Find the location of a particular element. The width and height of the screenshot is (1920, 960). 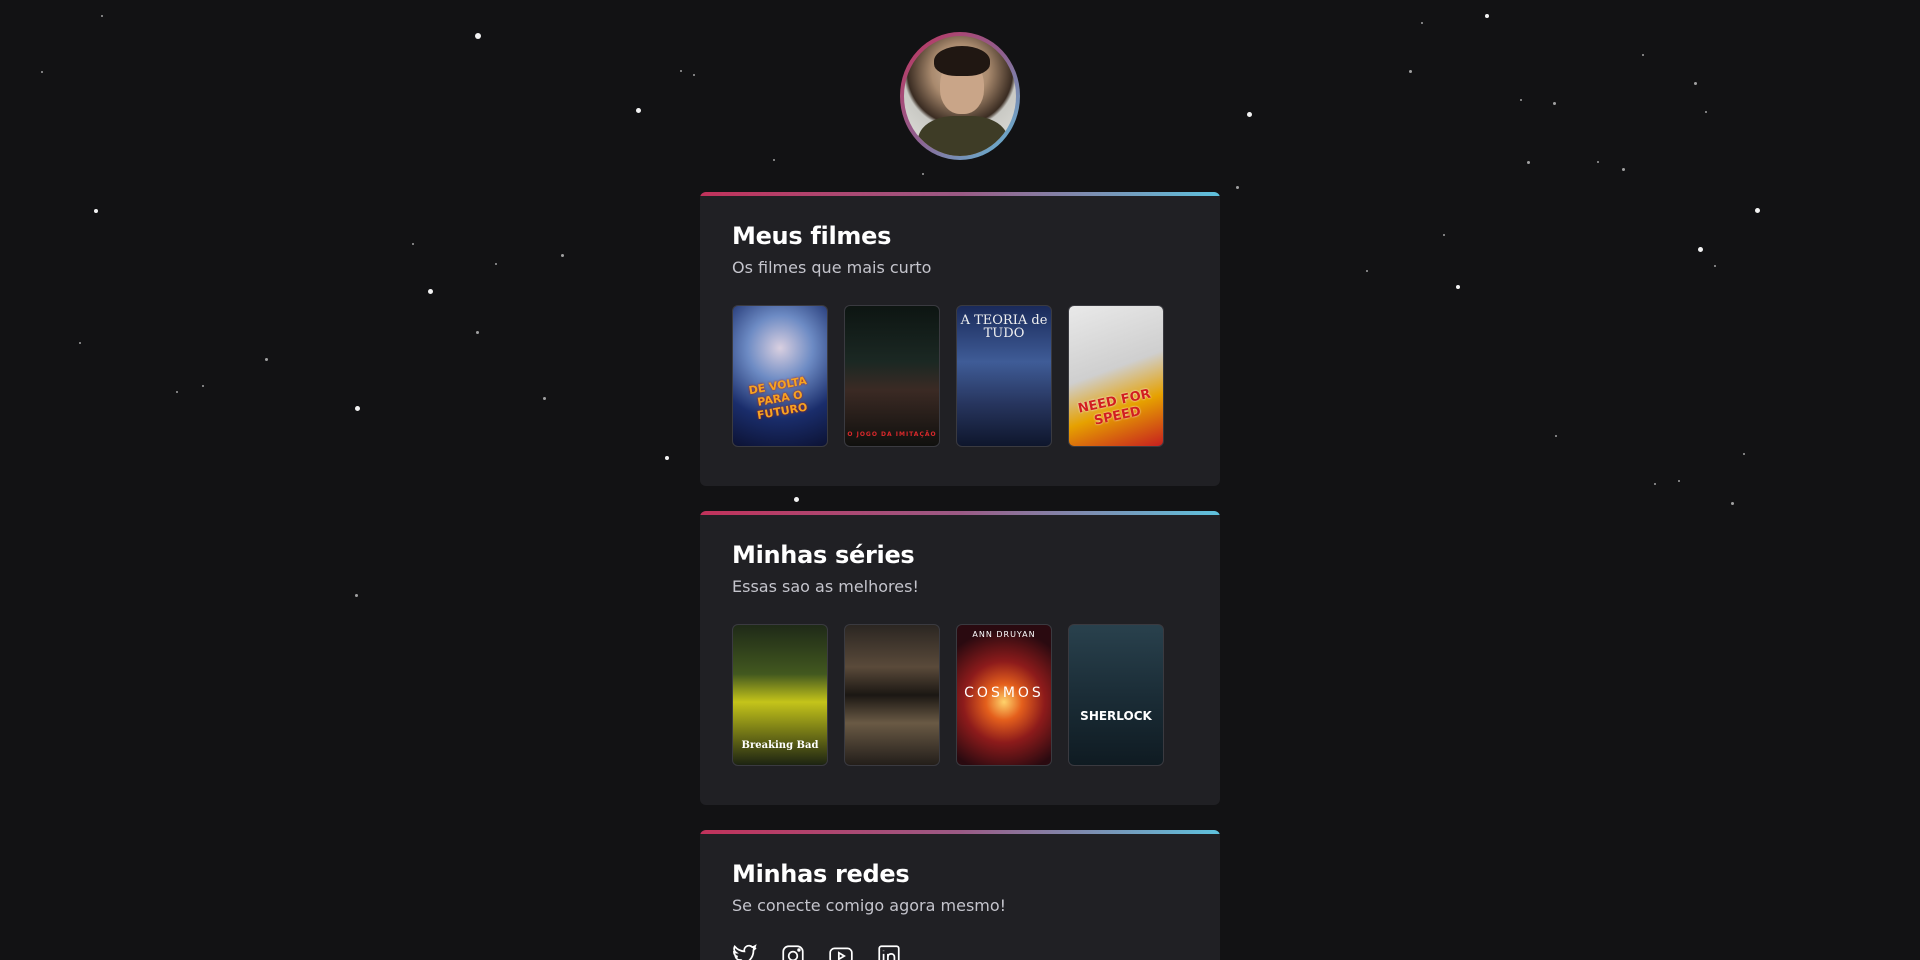

avatar is located at coordinates (960, 96).